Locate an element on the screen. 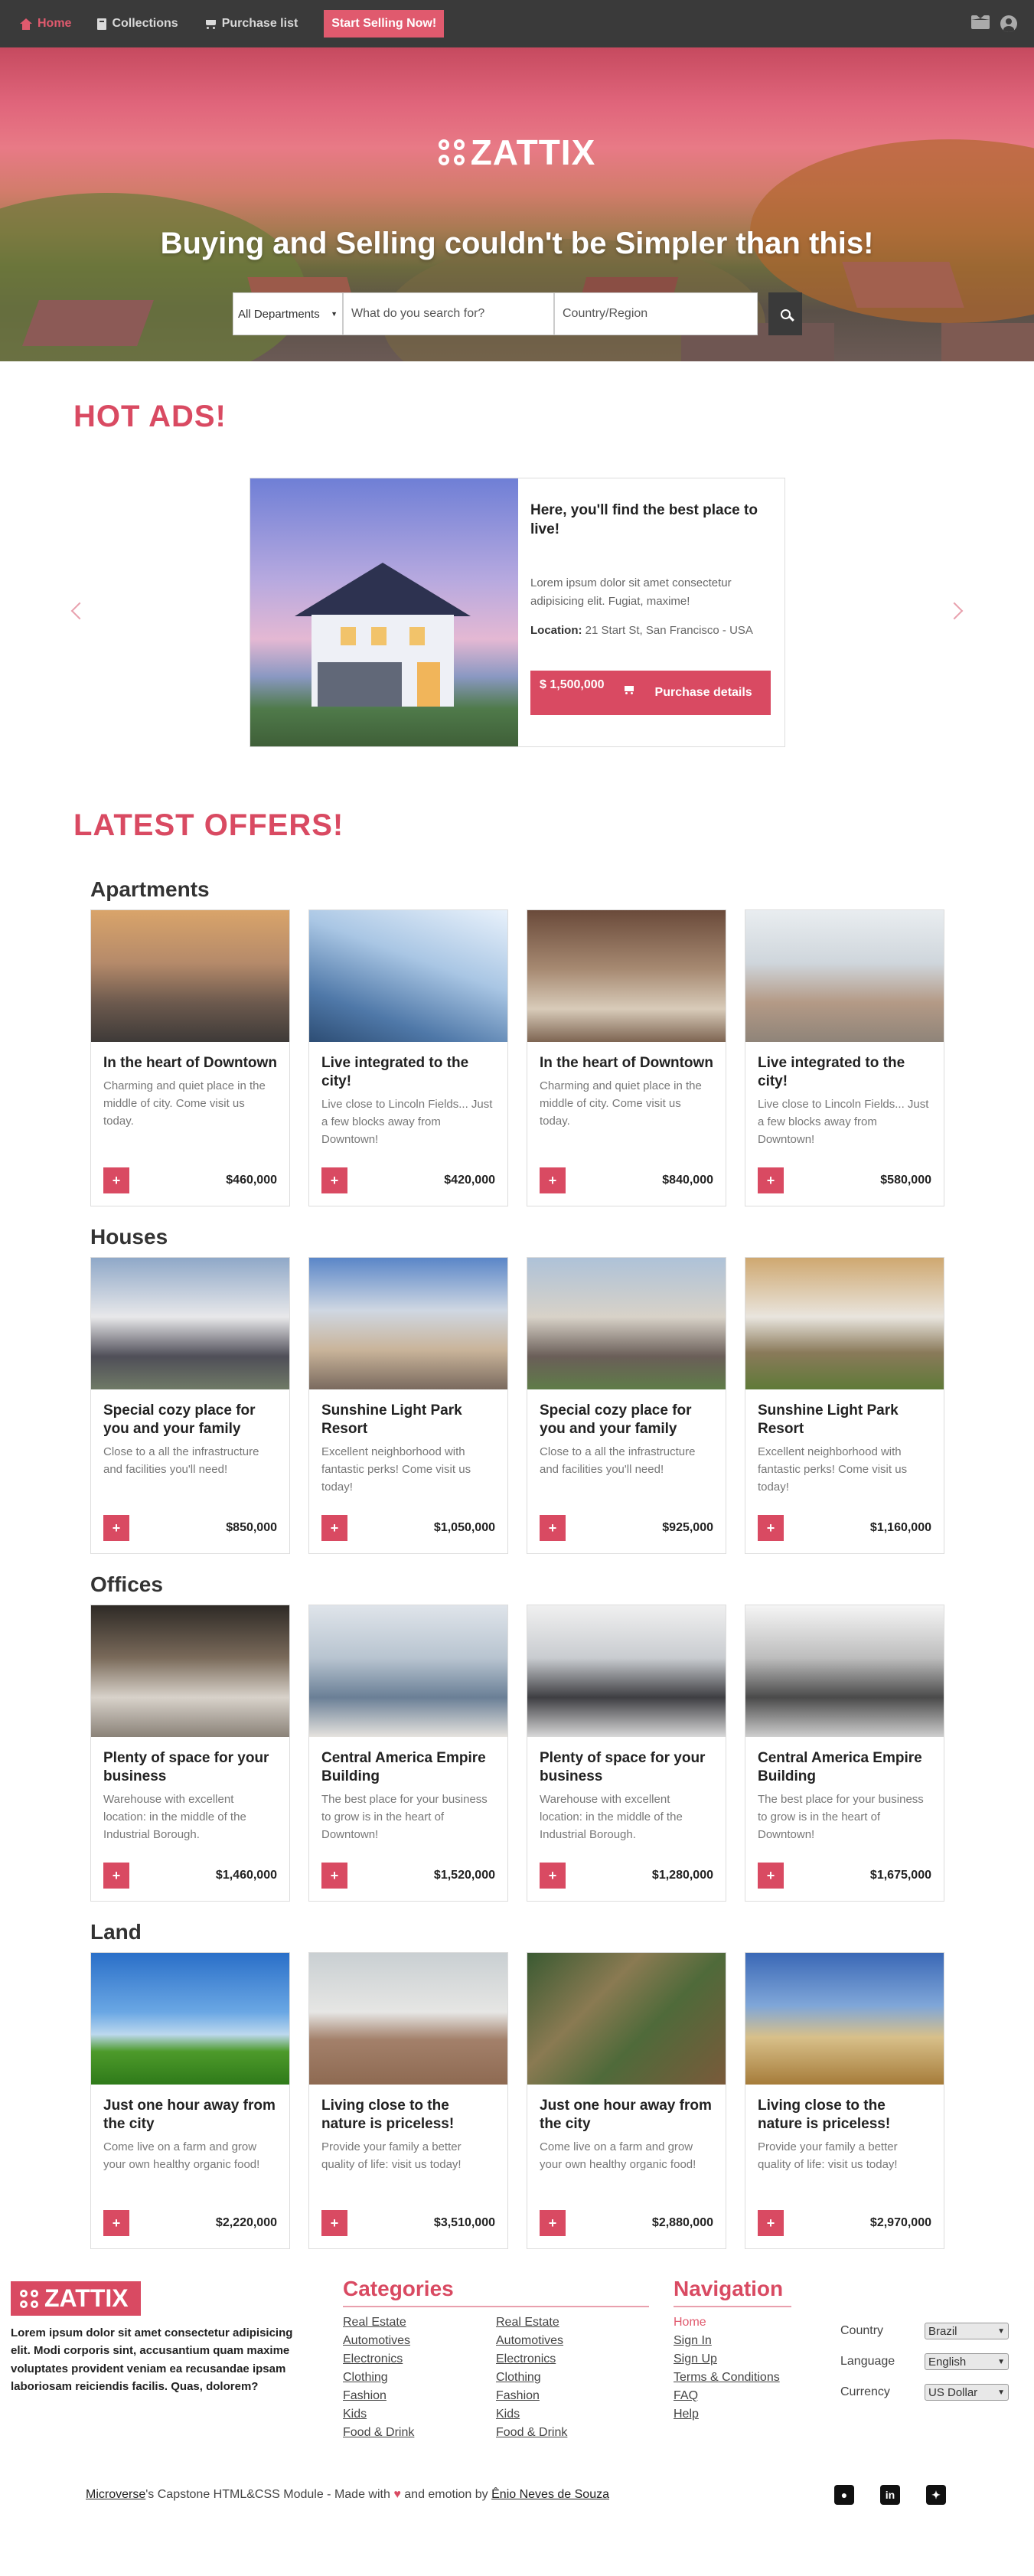  start-selling-button: Start Selling Now! is located at coordinates (384, 24).